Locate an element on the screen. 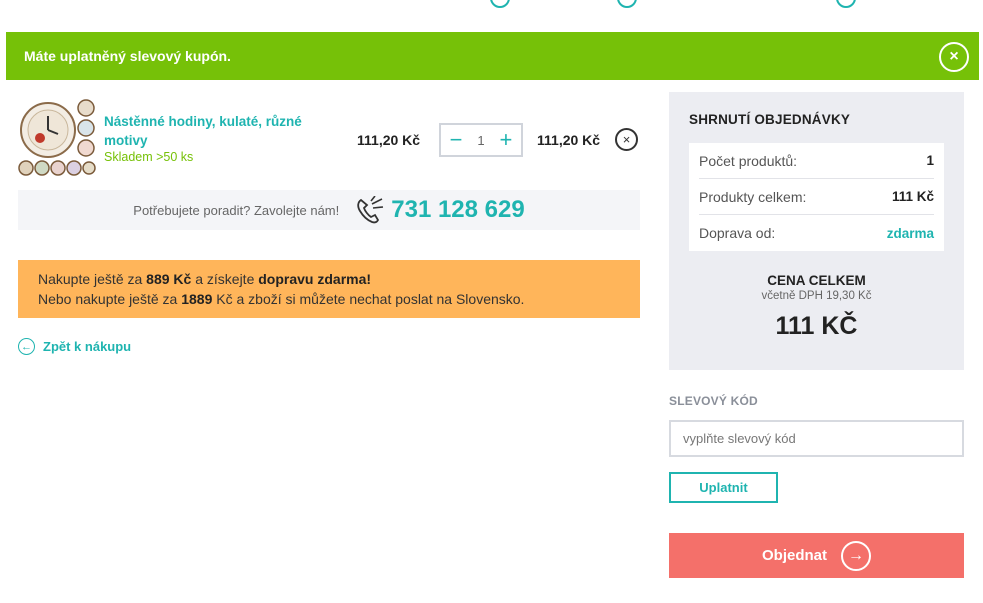  quantity-value: 1 is located at coordinates (480, 140).